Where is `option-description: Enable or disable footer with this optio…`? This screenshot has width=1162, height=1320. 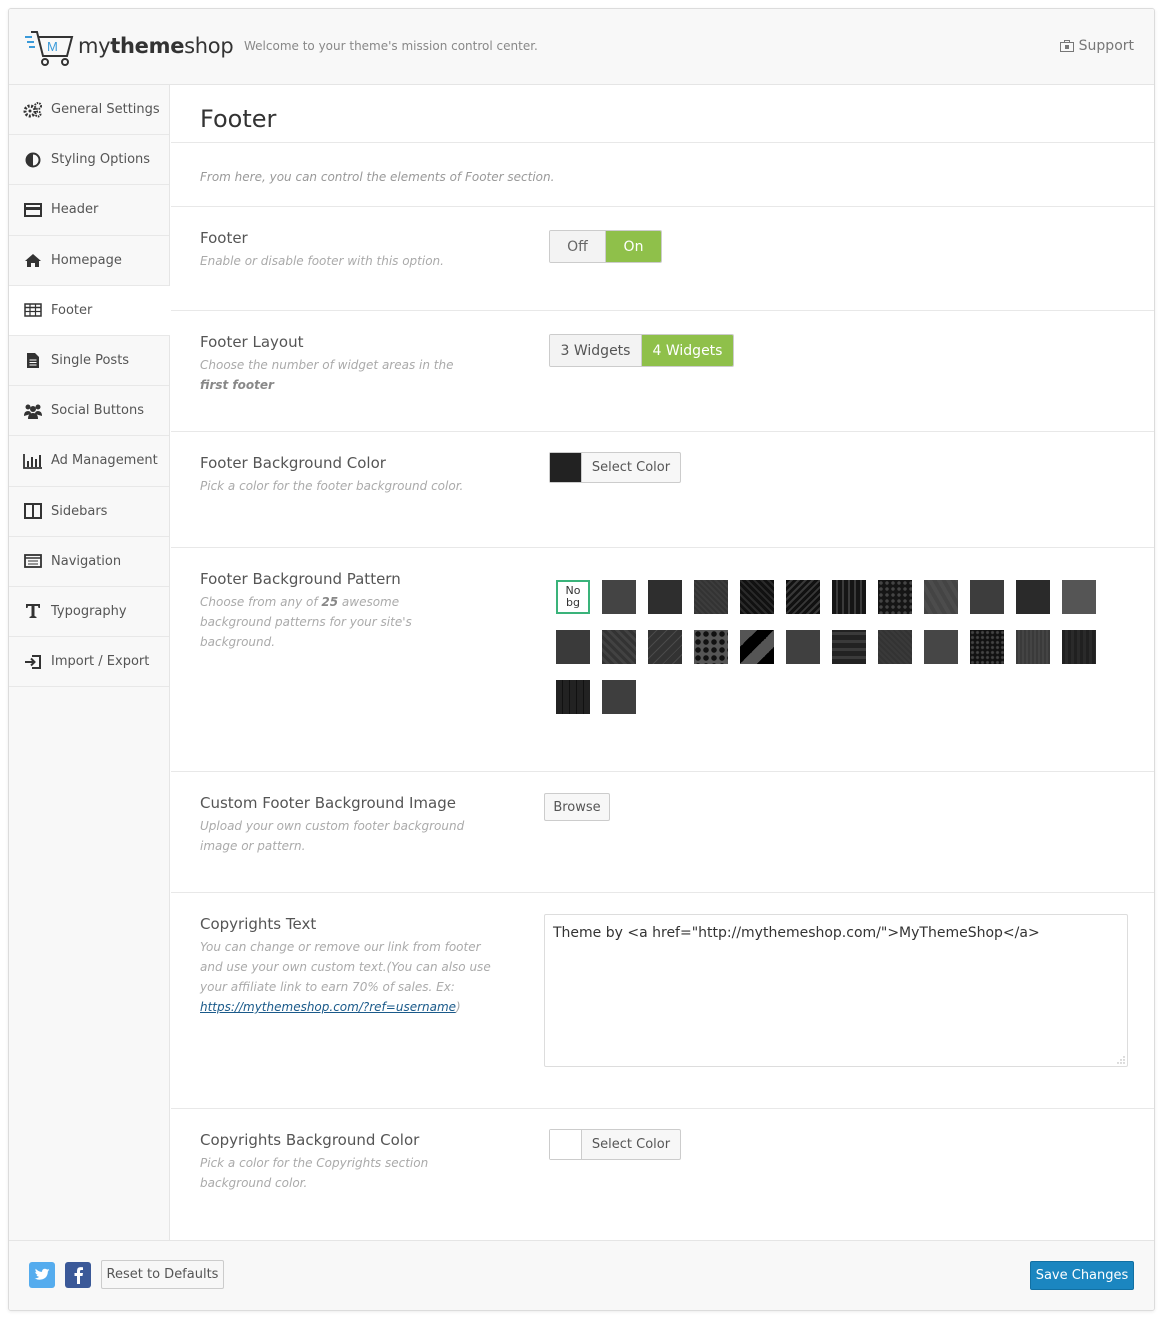
option-description: Enable or disable footer with this optio… is located at coordinates (322, 261).